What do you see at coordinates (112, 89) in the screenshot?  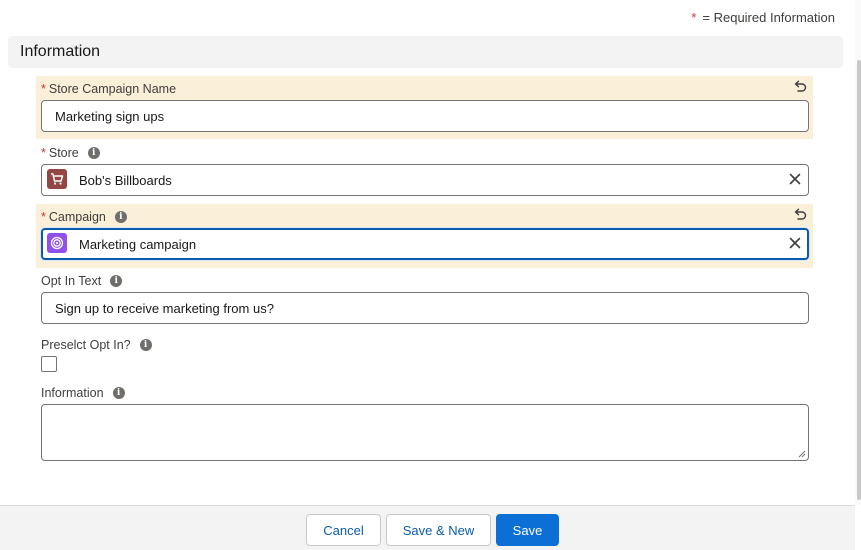 I see `label-text: Store Campaign Name` at bounding box center [112, 89].